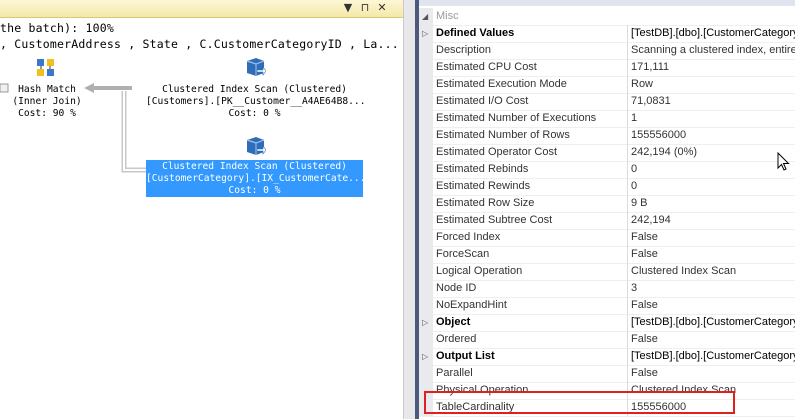  What do you see at coordinates (607, 85) in the screenshot?
I see `property-row: Estimated Execution Mode Row` at bounding box center [607, 85].